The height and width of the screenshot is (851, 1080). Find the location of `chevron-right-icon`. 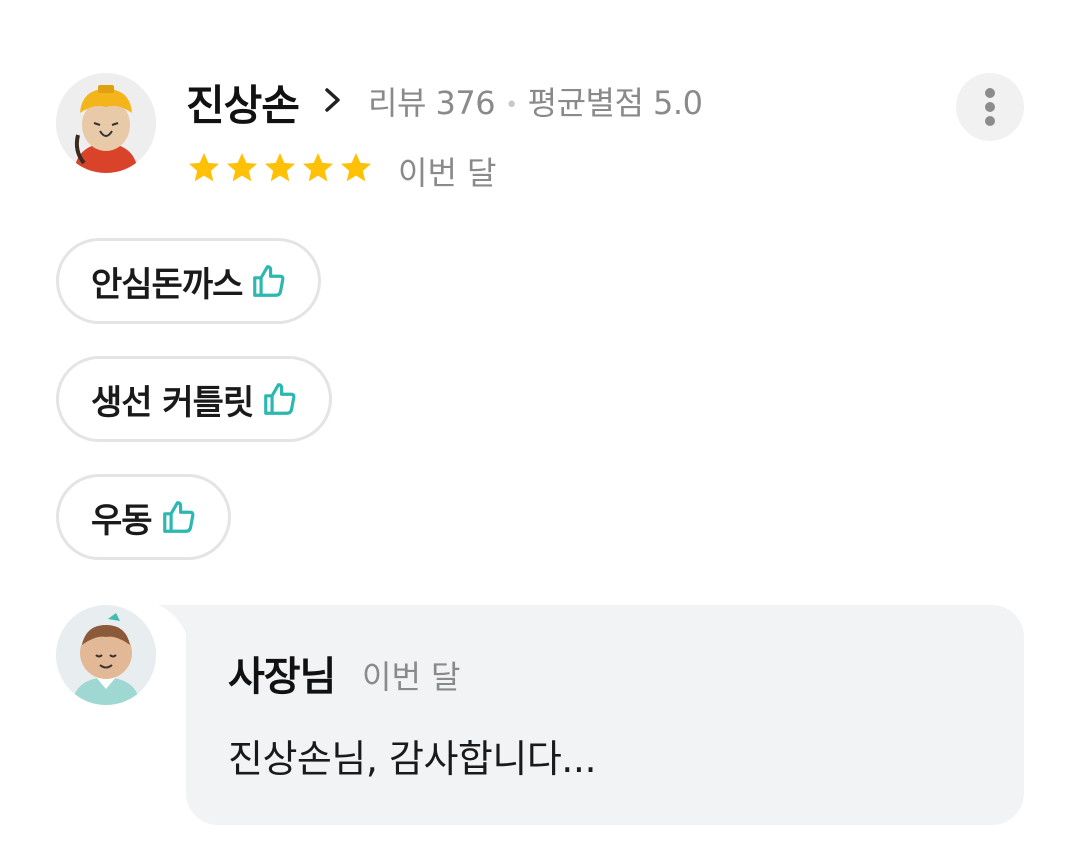

chevron-right-icon is located at coordinates (332, 100).